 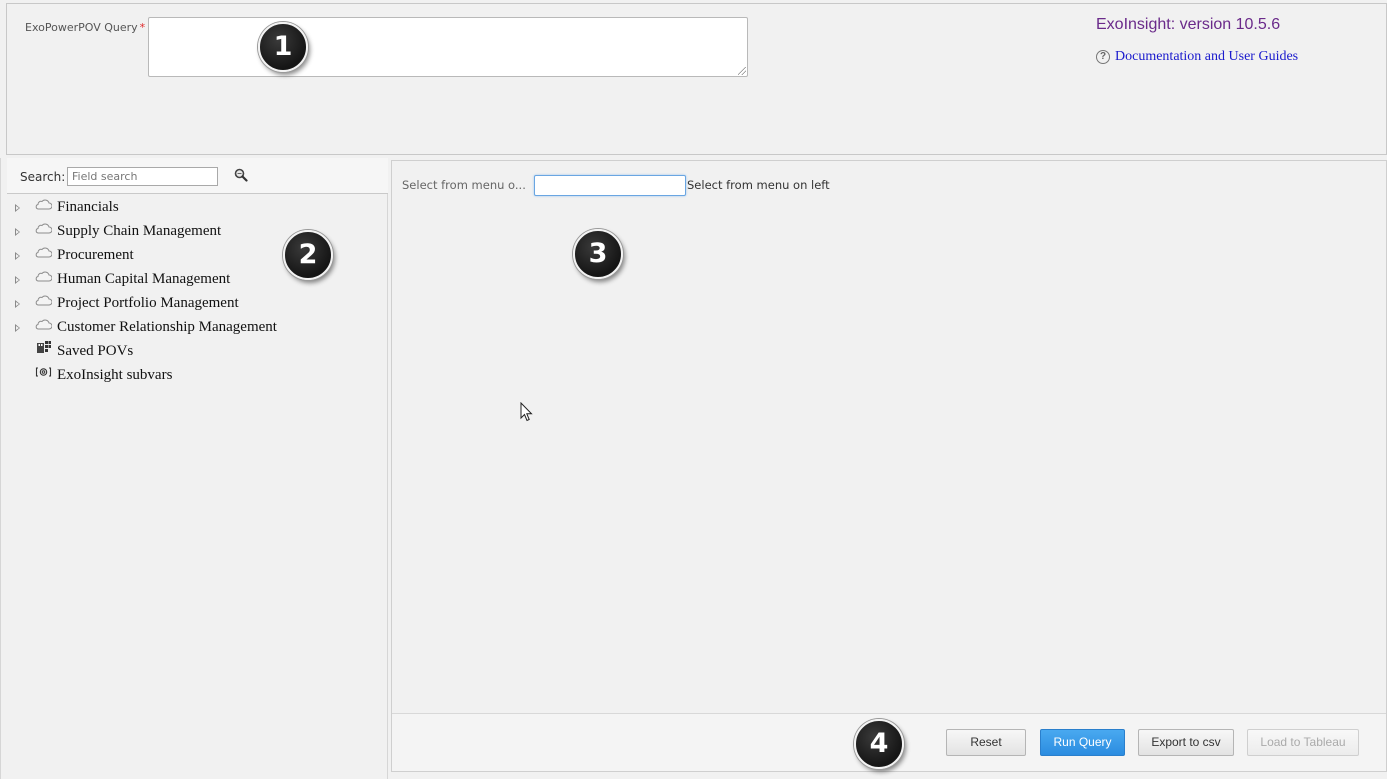 What do you see at coordinates (139, 231) in the screenshot?
I see `tree-item-label: Supply Chain Management` at bounding box center [139, 231].